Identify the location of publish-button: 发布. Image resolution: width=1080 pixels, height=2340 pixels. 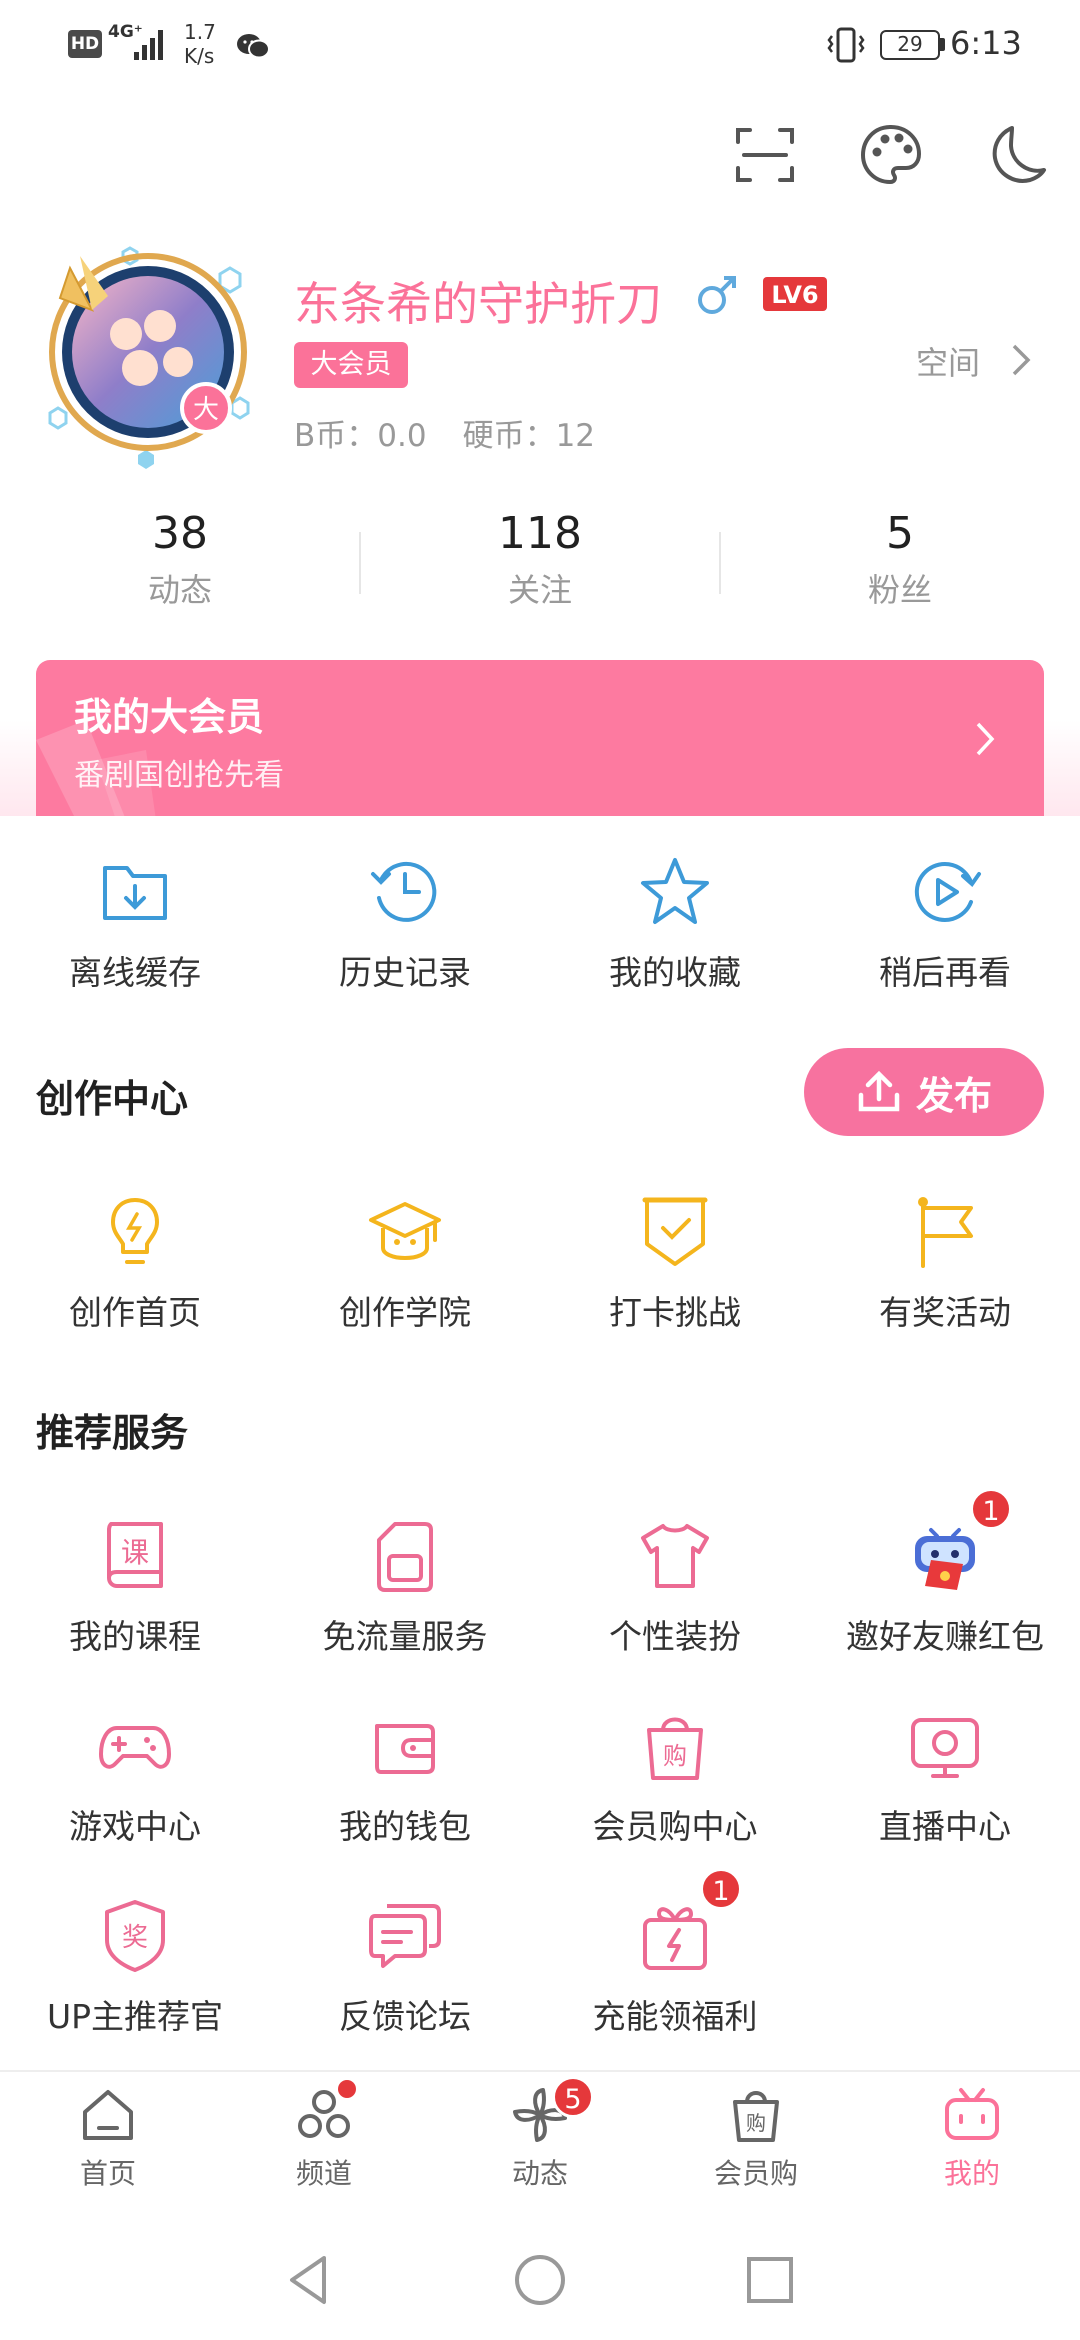
(924, 1092).